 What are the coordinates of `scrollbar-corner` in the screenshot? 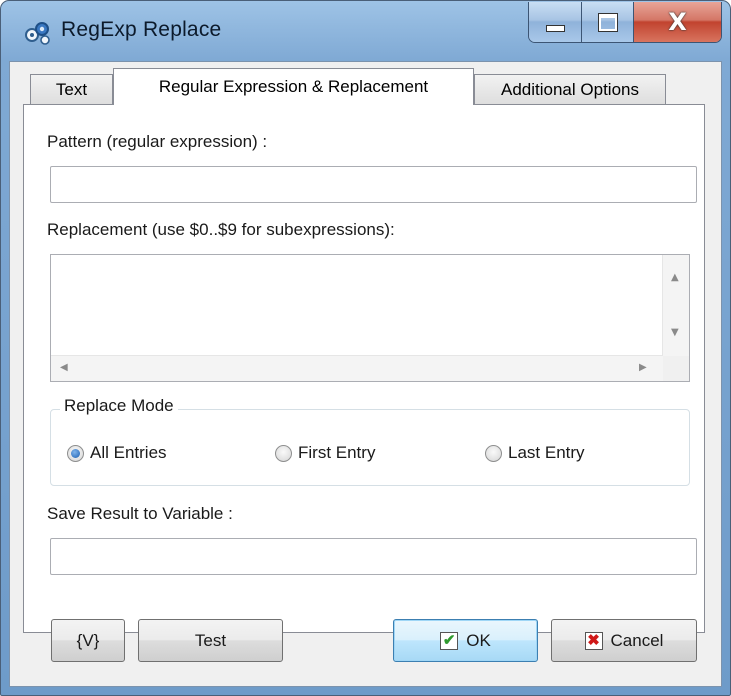 It's located at (676, 368).